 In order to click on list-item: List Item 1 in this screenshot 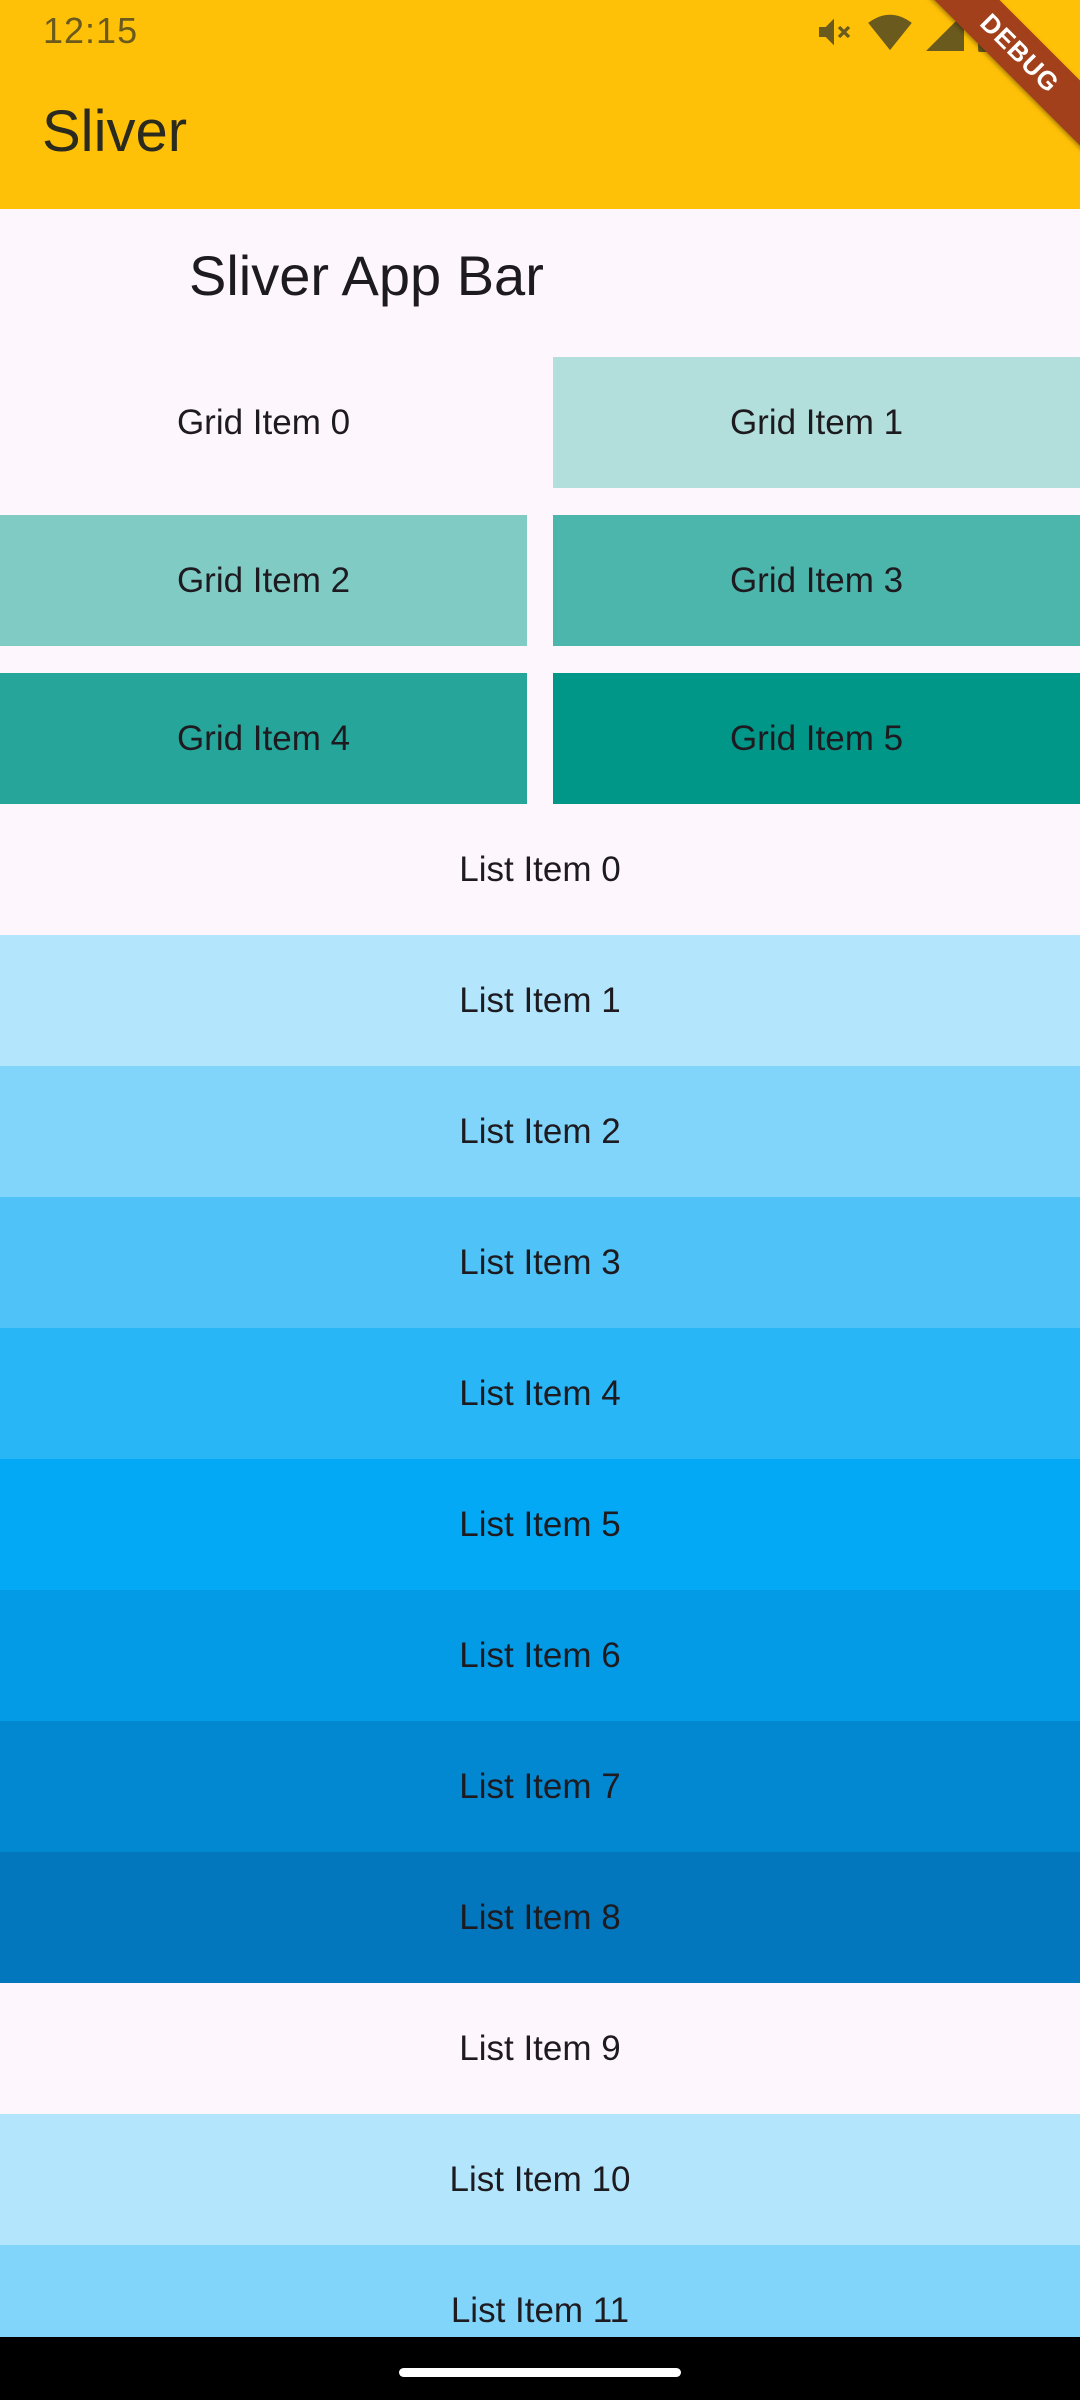, I will do `click(540, 1000)`.